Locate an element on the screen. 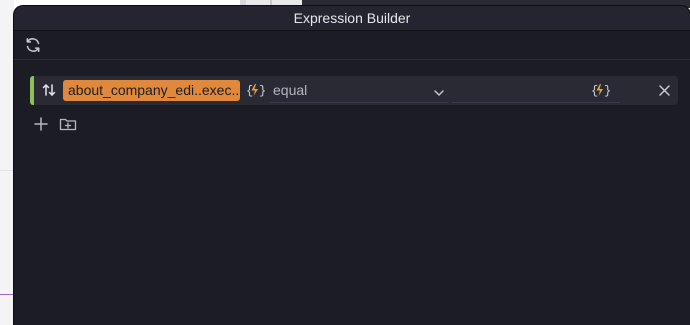 This screenshot has height=325, width=690. window-title: Expression Builder is located at coordinates (352, 18).